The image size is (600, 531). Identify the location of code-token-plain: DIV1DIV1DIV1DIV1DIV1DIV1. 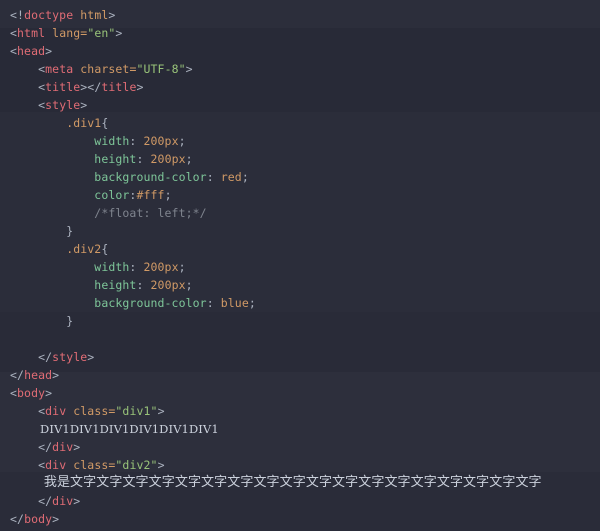
(129, 429).